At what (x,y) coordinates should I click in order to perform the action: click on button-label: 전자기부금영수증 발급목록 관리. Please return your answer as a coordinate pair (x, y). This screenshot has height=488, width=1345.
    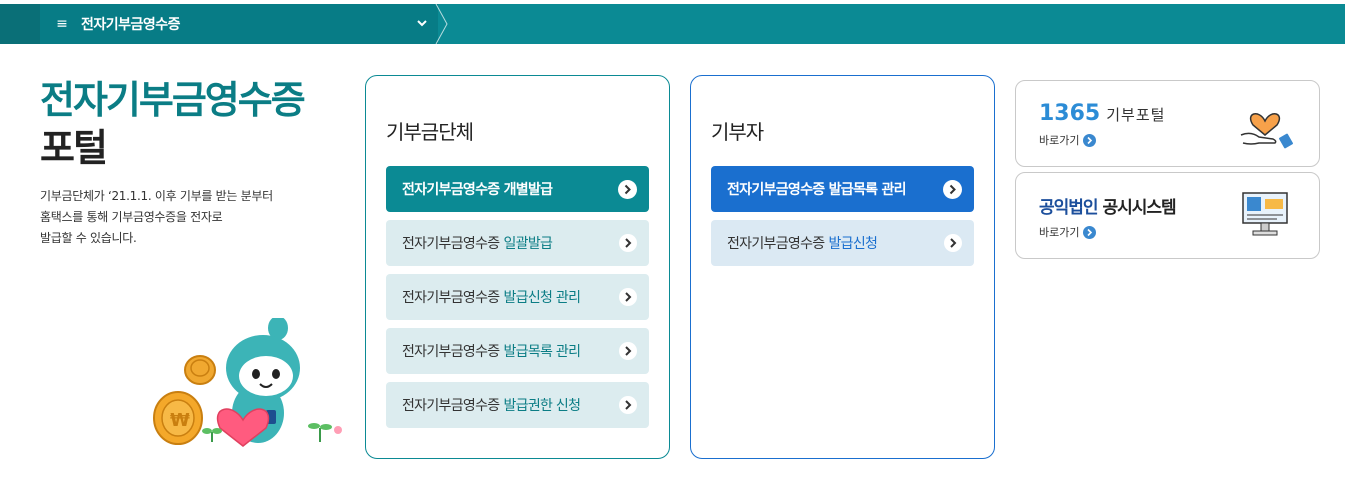
    Looking at the image, I should click on (817, 190).